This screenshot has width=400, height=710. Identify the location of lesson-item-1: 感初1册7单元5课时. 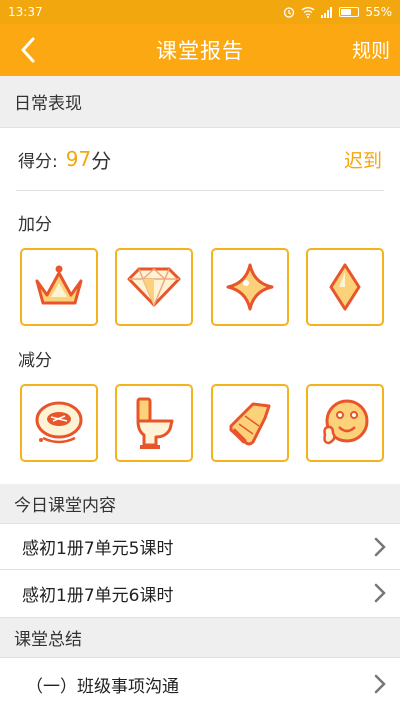
(200, 547).